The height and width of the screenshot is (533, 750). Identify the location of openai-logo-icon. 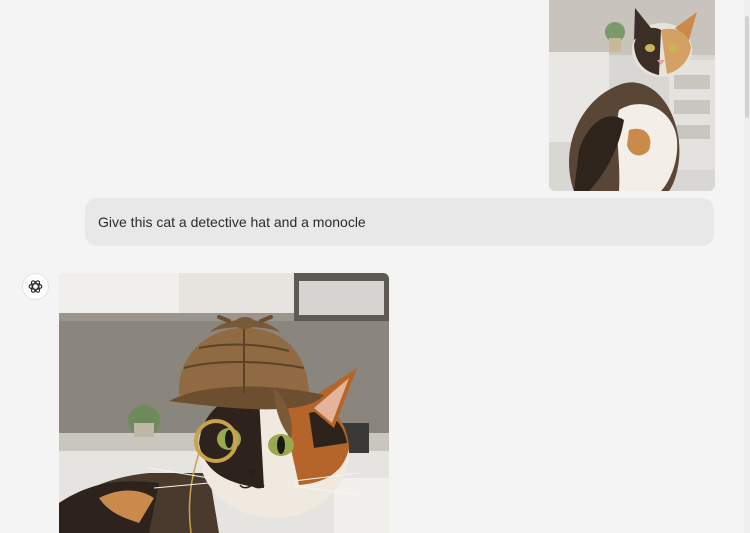
(35, 286).